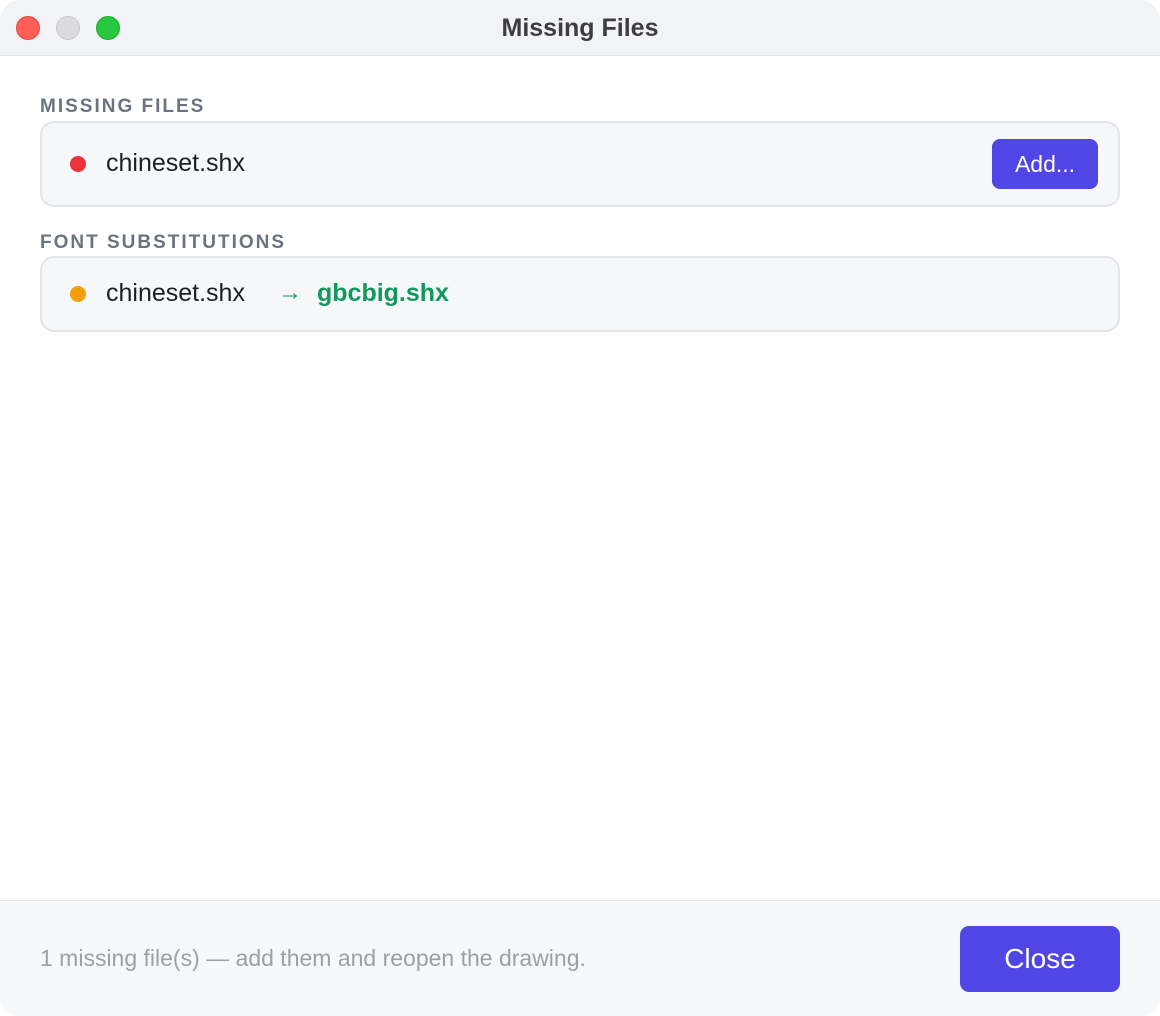 This screenshot has width=1160, height=1016. I want to click on substitute-font-name: gbcbig.shx, so click(383, 293).